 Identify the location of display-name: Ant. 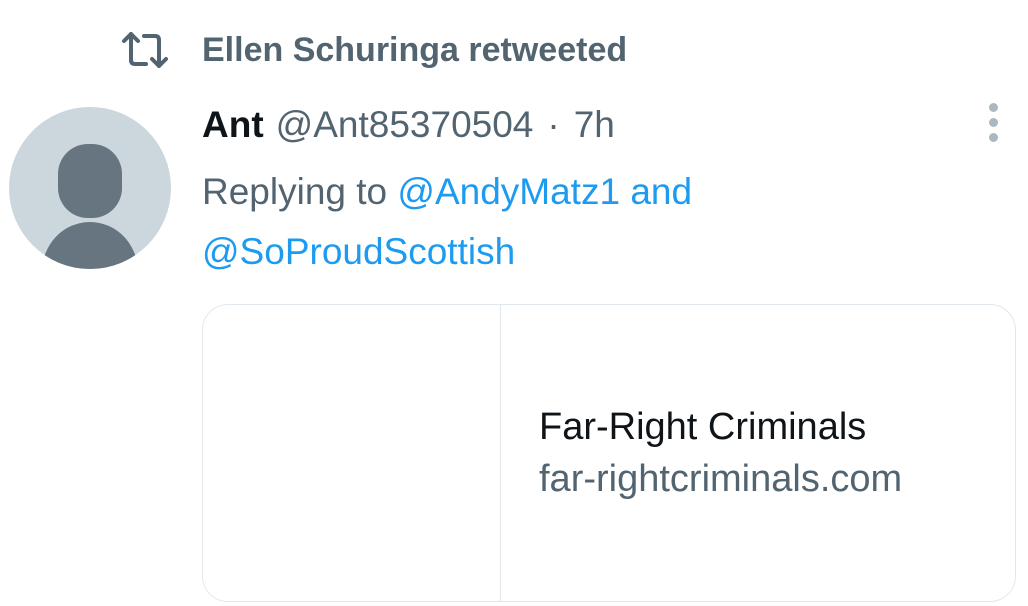
(233, 125).